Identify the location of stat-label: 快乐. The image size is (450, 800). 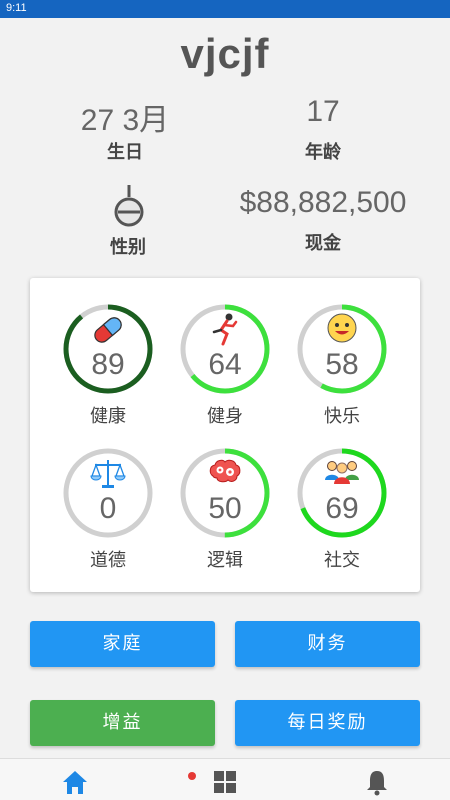
(342, 416).